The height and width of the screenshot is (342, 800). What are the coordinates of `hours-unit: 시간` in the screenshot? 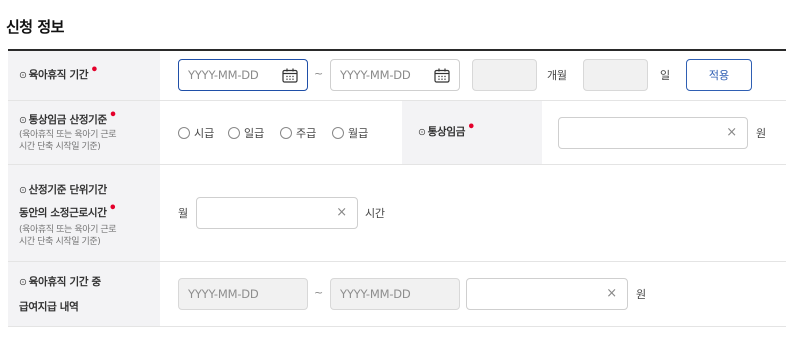 It's located at (375, 213).